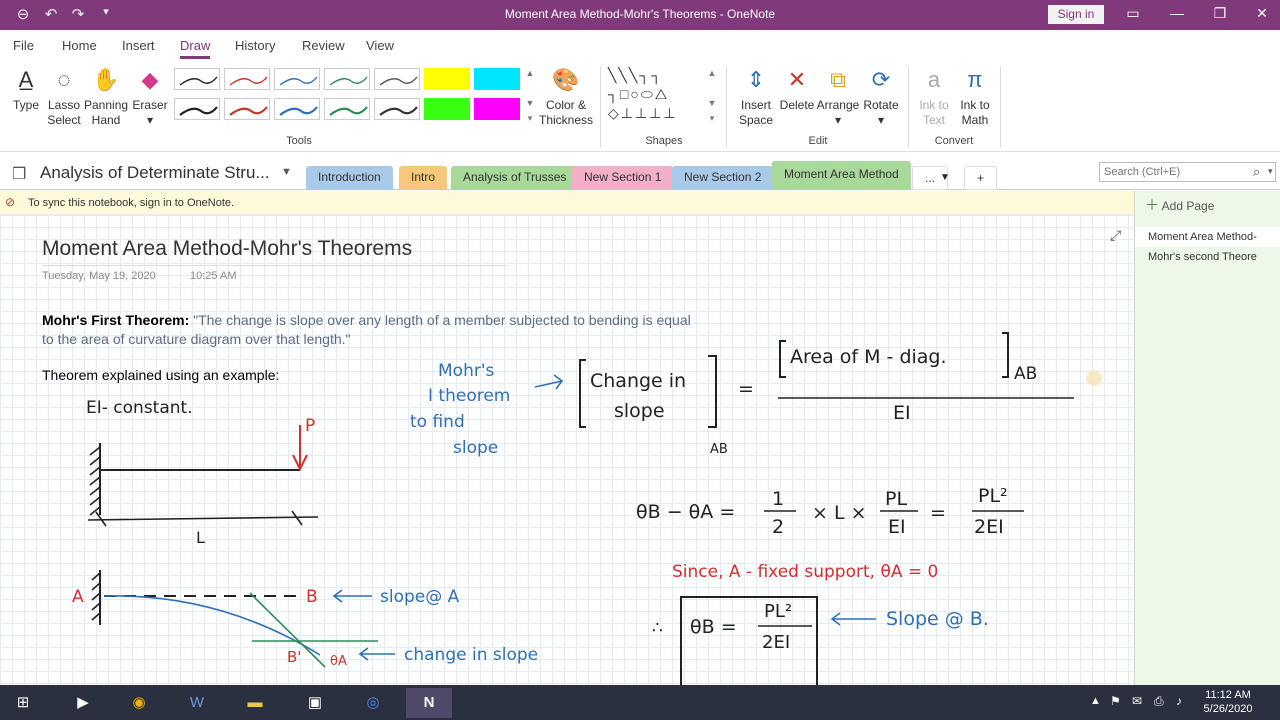 This screenshot has height=720, width=1280. I want to click on add-page-button: ＋ Add Page, so click(1179, 205).